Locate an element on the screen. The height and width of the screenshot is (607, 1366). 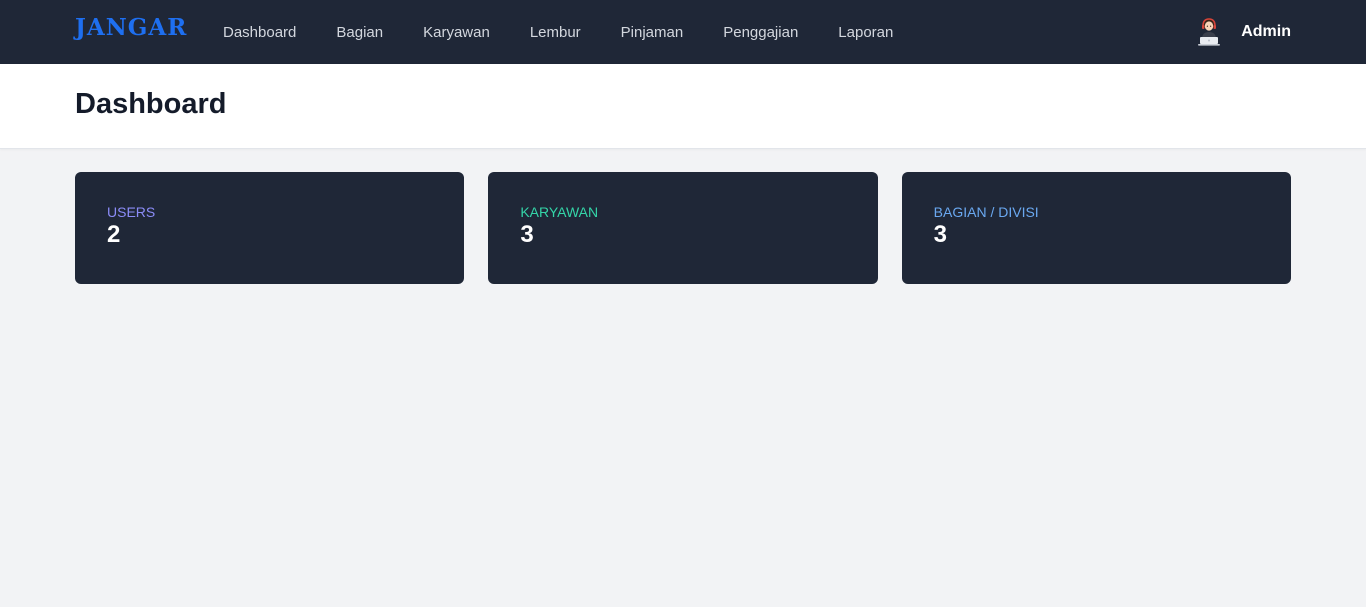
nav-item-laporan: Laporan is located at coordinates (865, 32).